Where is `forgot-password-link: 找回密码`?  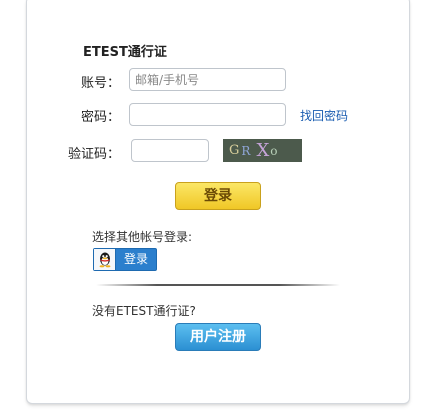
forgot-password-link: 找回密码 is located at coordinates (324, 115).